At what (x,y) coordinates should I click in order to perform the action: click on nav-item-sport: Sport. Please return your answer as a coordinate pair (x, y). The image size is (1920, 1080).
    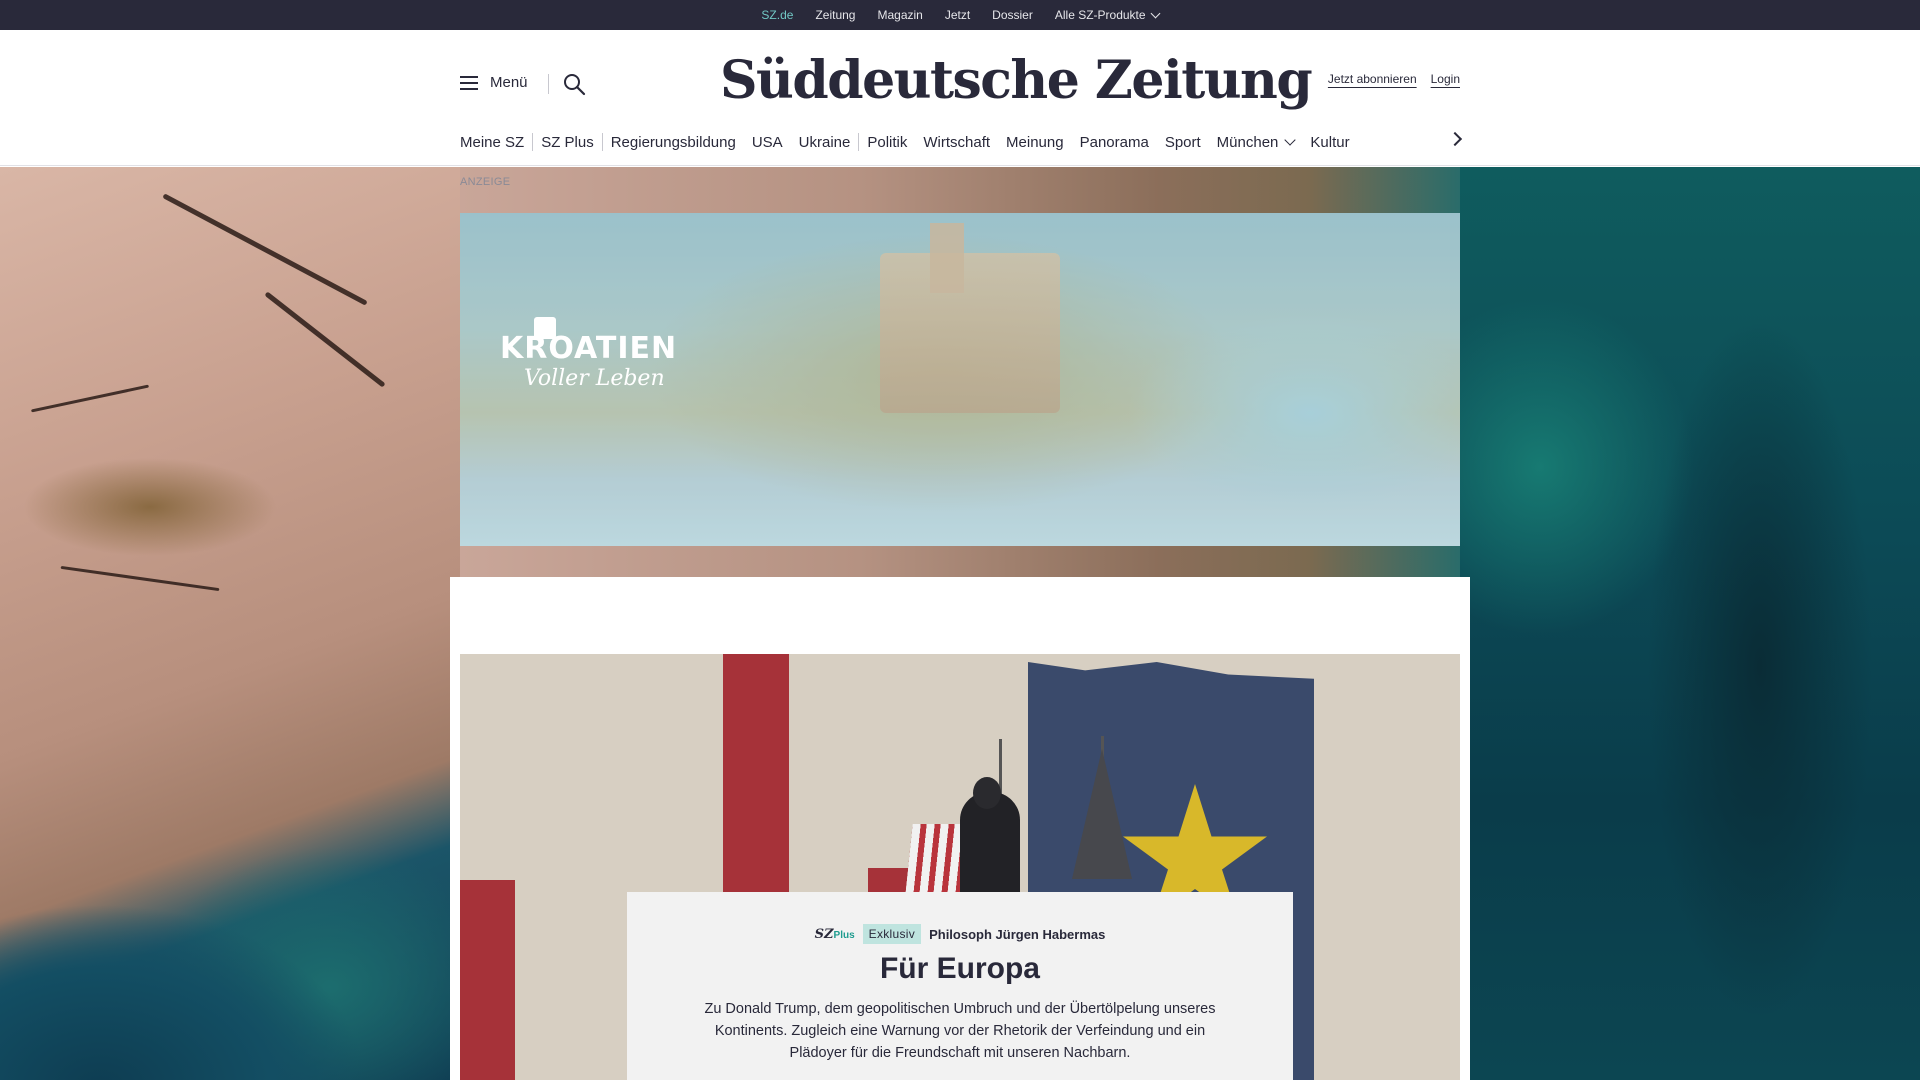
    Looking at the image, I should click on (1183, 142).